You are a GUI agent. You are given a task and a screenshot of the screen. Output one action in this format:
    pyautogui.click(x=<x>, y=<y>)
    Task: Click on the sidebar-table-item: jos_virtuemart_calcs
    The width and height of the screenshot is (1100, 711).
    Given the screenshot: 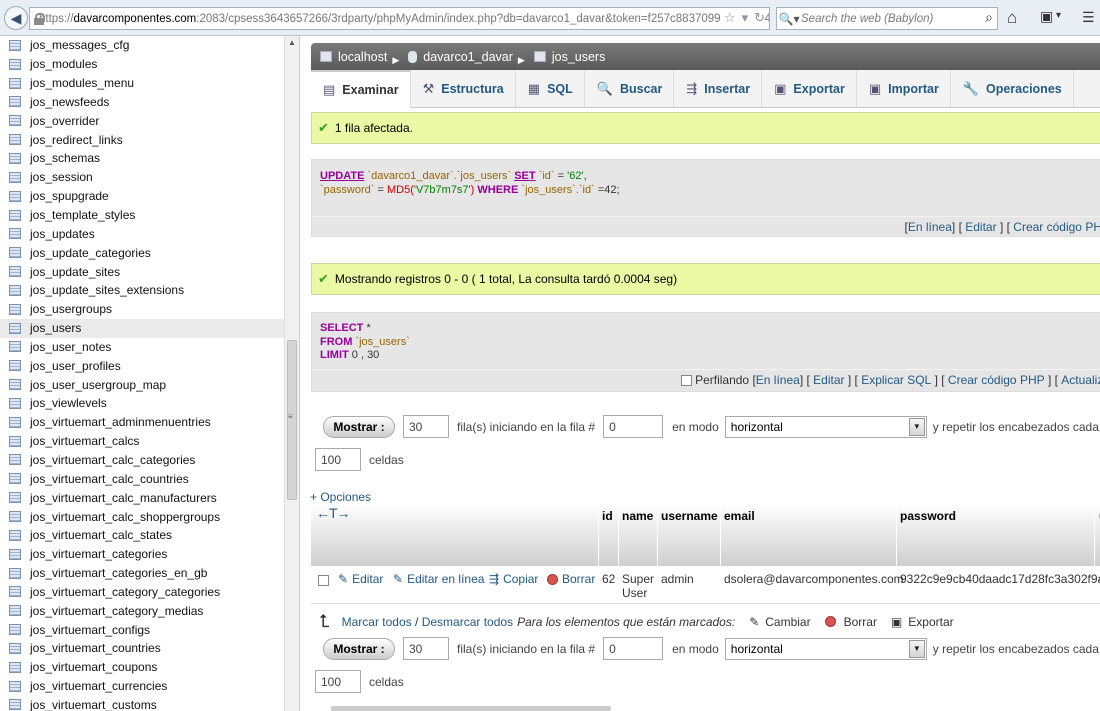 What is the action you would take?
    pyautogui.click(x=142, y=441)
    